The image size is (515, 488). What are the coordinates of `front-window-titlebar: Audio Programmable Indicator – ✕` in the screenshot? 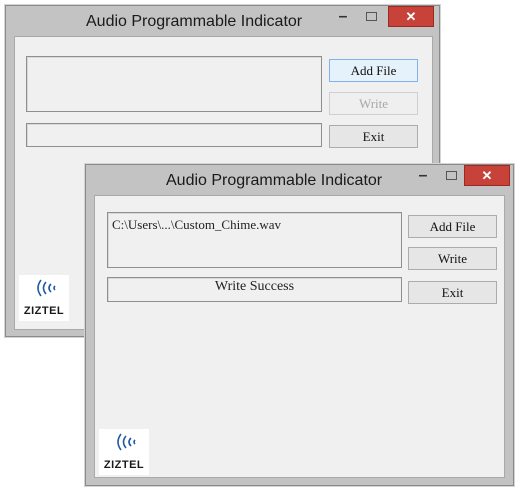 It's located at (299, 180).